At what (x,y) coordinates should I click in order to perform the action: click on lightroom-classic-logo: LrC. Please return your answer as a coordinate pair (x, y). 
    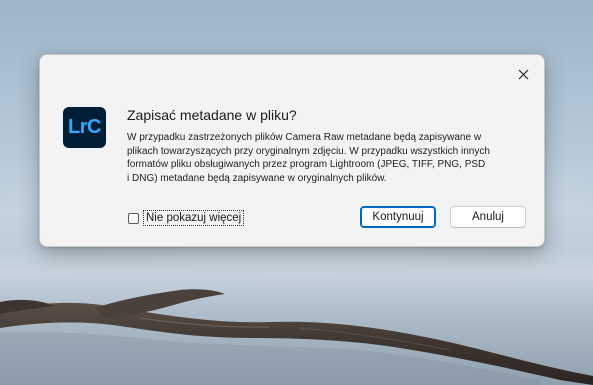
    Looking at the image, I should click on (84, 127).